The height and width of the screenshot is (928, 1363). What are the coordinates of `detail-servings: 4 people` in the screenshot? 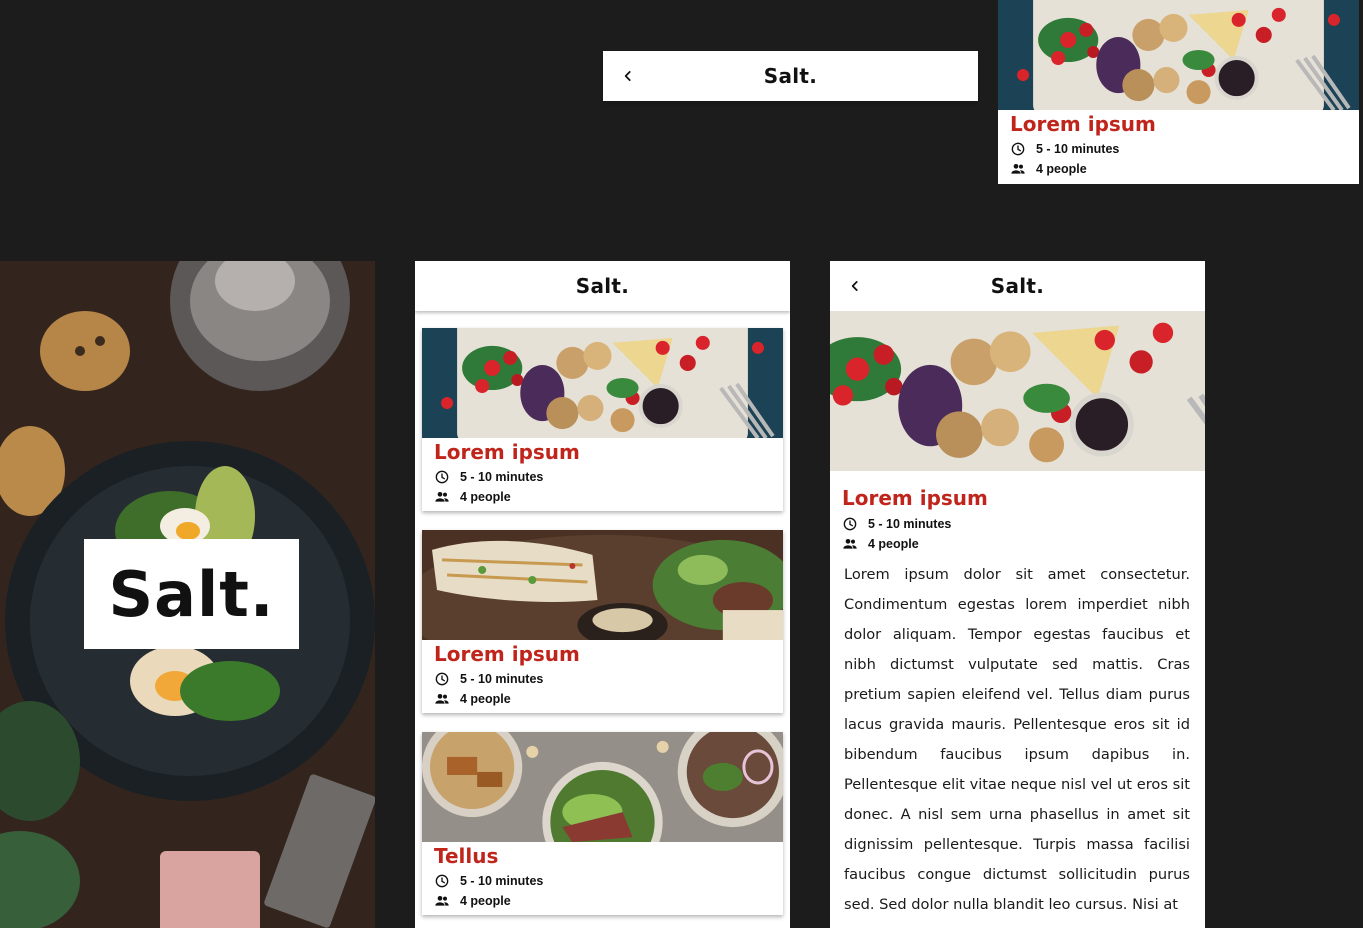 It's located at (1017, 544).